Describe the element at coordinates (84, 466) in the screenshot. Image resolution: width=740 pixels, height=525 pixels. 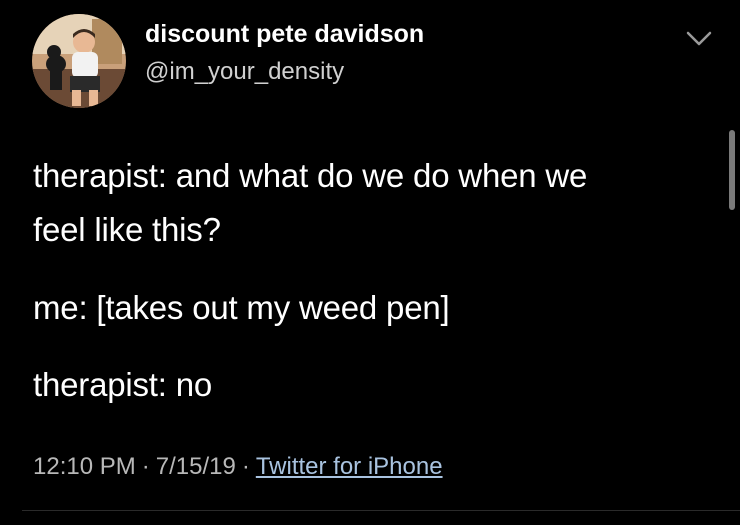
I see `tweet-time: 12:10 PM` at that location.